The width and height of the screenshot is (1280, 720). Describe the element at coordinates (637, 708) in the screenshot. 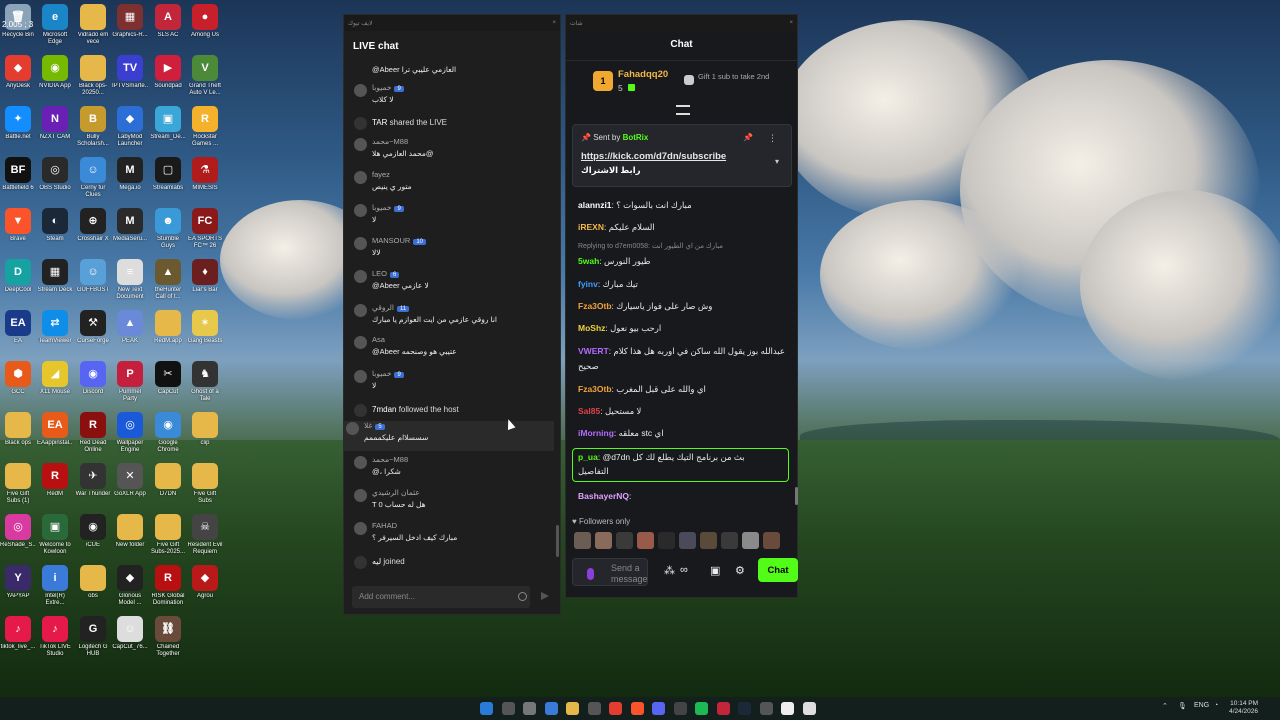

I see `brave-icon` at that location.